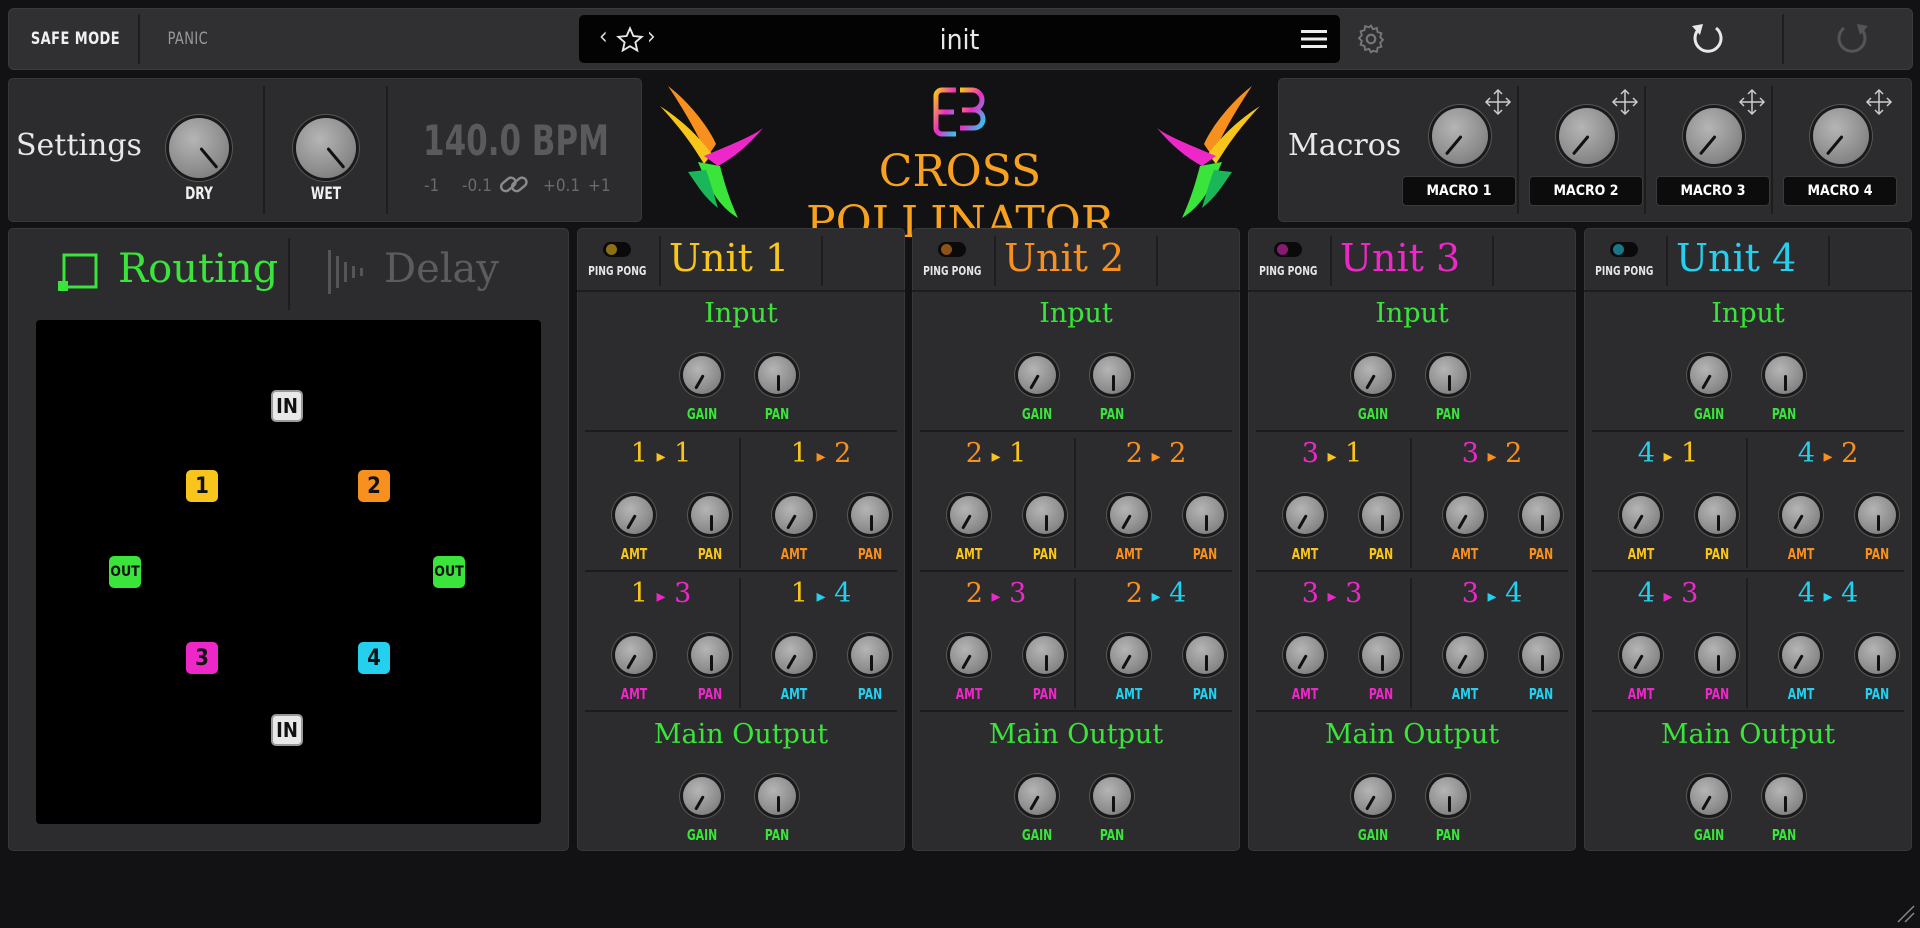 Image resolution: width=1920 pixels, height=928 pixels. I want to click on unit-4-ping-pong-toggle, so click(1624, 249).